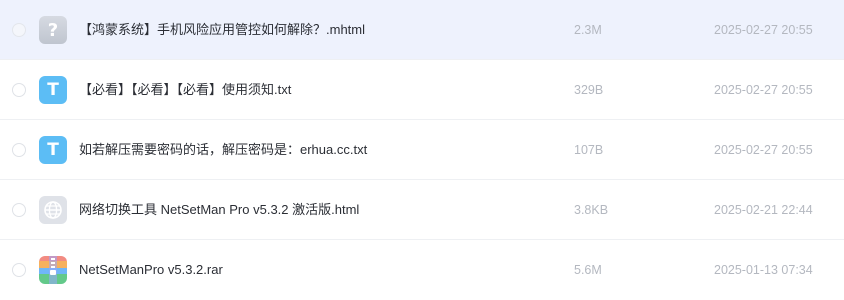 The height and width of the screenshot is (300, 844). I want to click on file-date: 2025-01-13 07:34, so click(763, 270).